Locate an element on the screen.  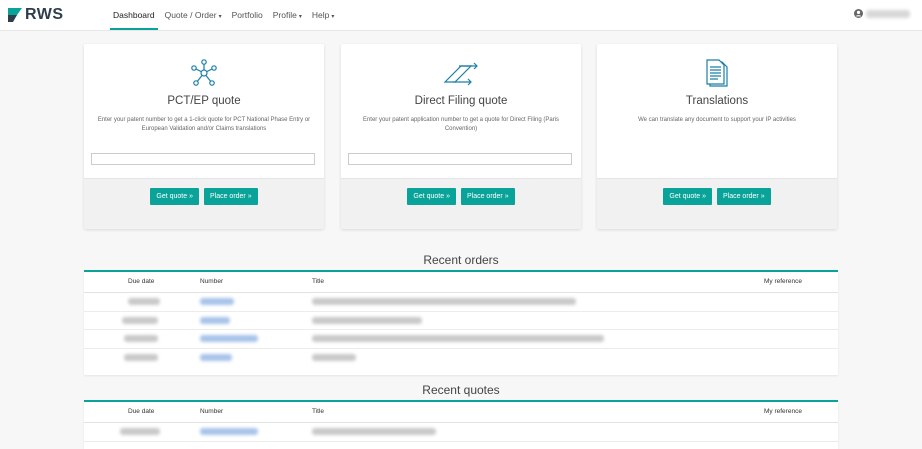
network-nodes-icon is located at coordinates (204, 72).